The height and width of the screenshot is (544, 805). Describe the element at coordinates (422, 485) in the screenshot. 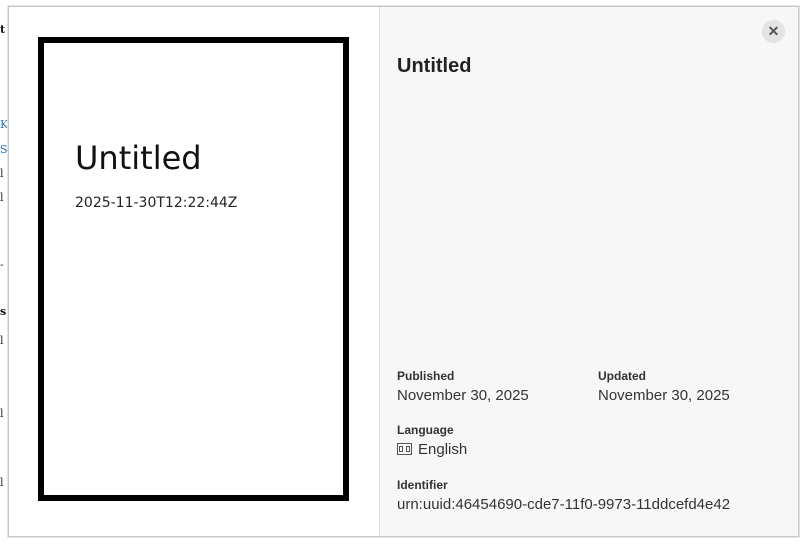

I see `identifier-label: Identifier` at that location.